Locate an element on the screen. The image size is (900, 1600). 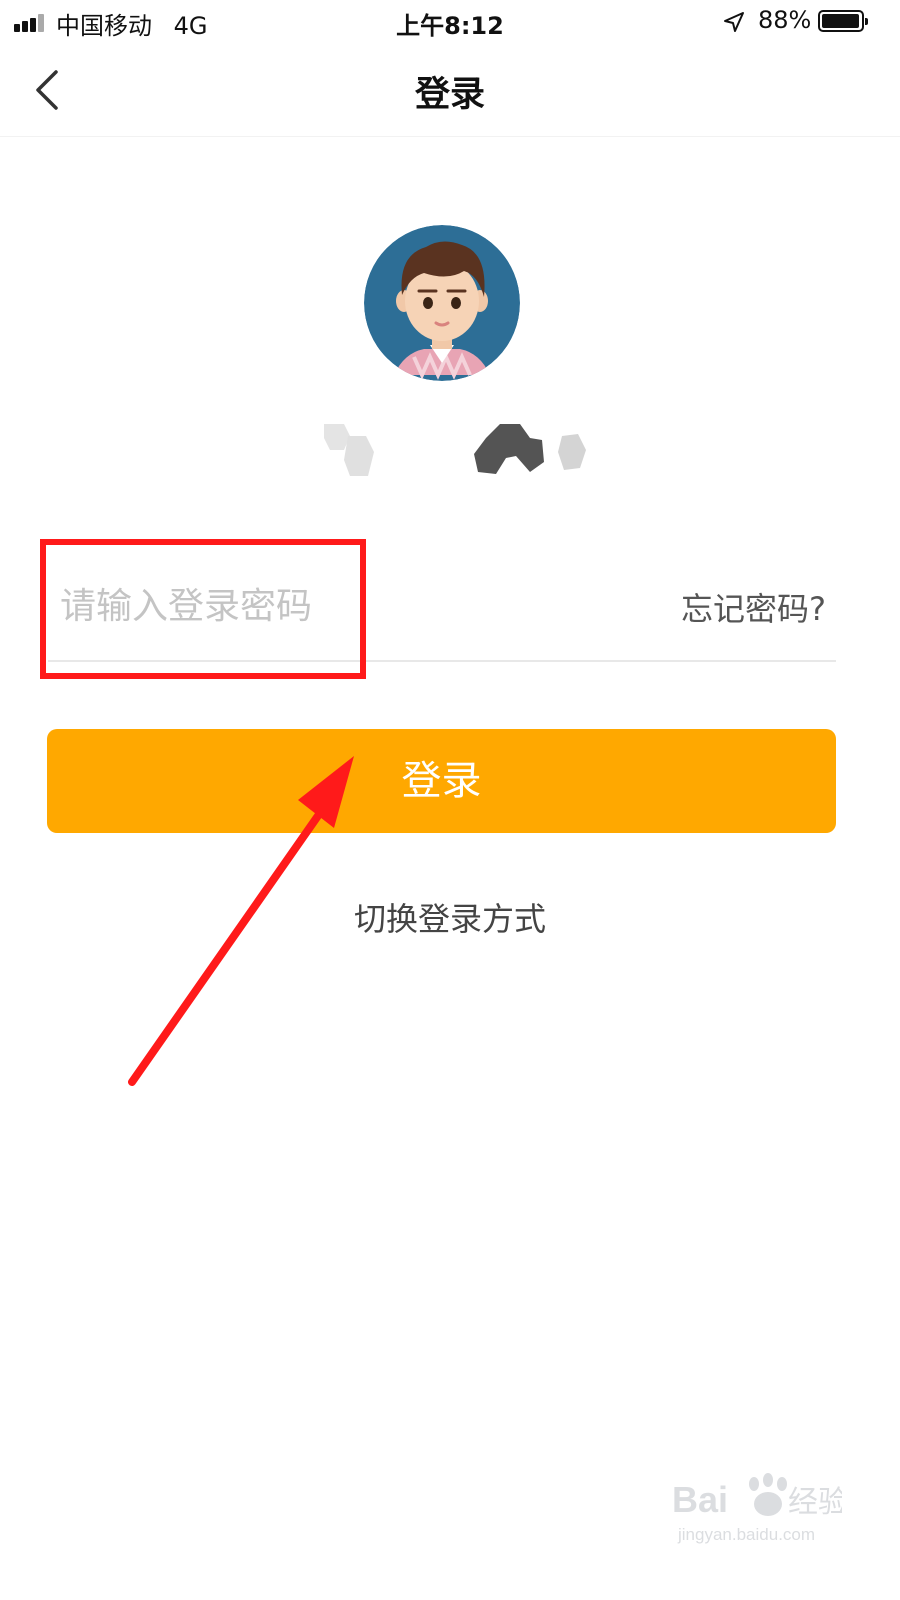
battery-icon is located at coordinates (843, 21).